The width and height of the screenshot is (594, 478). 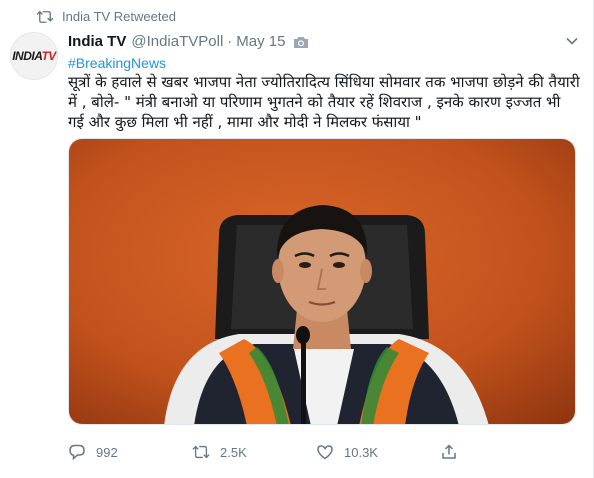 What do you see at coordinates (117, 63) in the screenshot?
I see `hashtag-link: #BreakingNews` at bounding box center [117, 63].